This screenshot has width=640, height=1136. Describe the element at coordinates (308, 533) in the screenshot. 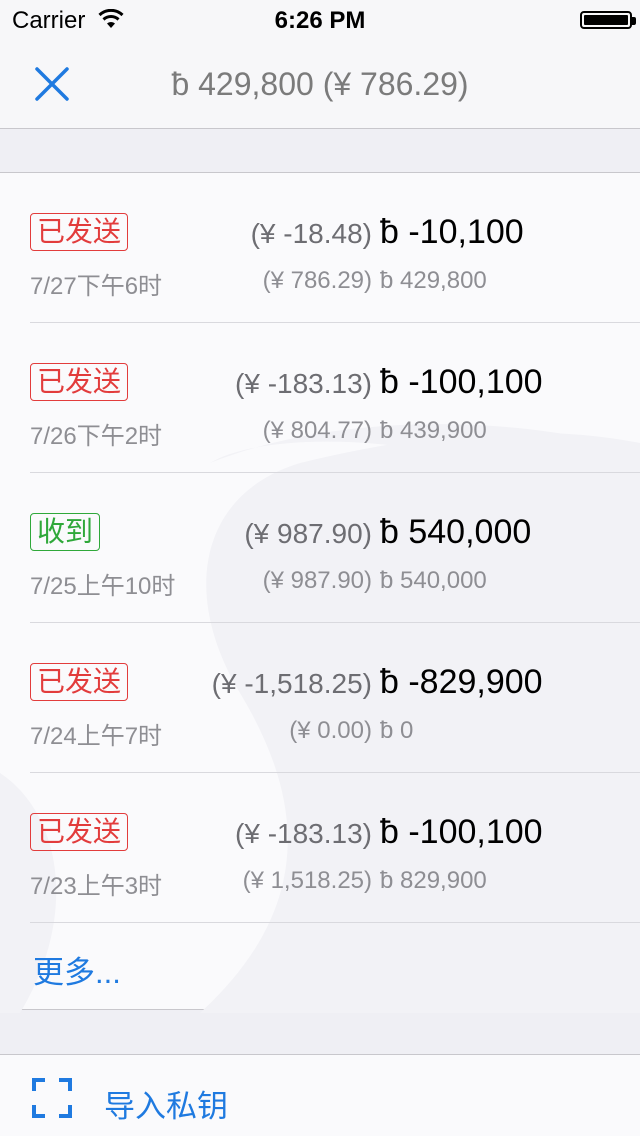

I see `transaction-fiat-amount: (¥ 987.90)` at that location.